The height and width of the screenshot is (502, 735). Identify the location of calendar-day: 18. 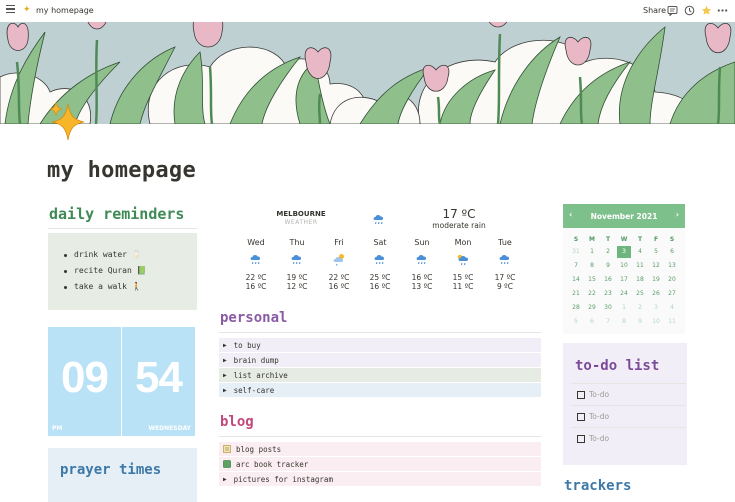
(640, 280).